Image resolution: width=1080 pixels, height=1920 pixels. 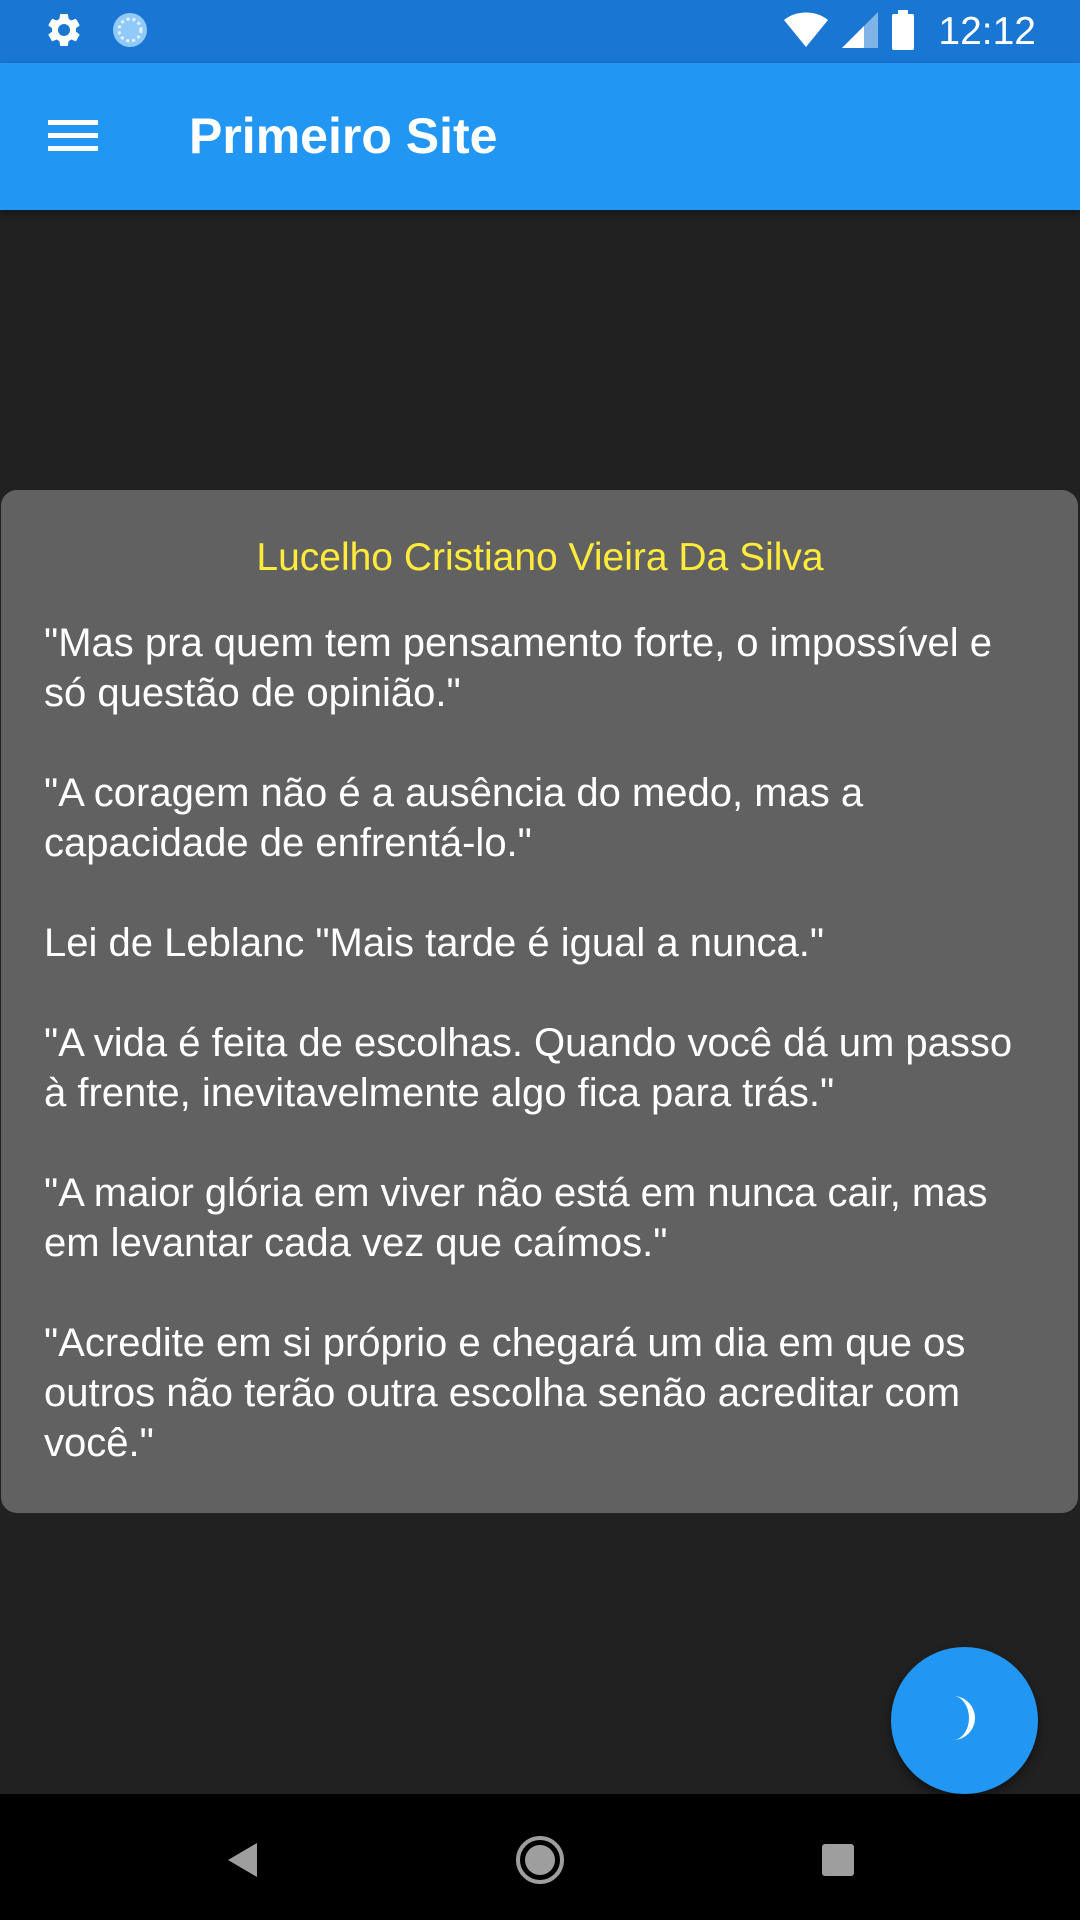 What do you see at coordinates (540, 31) in the screenshot?
I see `status-bar: 12:12` at bounding box center [540, 31].